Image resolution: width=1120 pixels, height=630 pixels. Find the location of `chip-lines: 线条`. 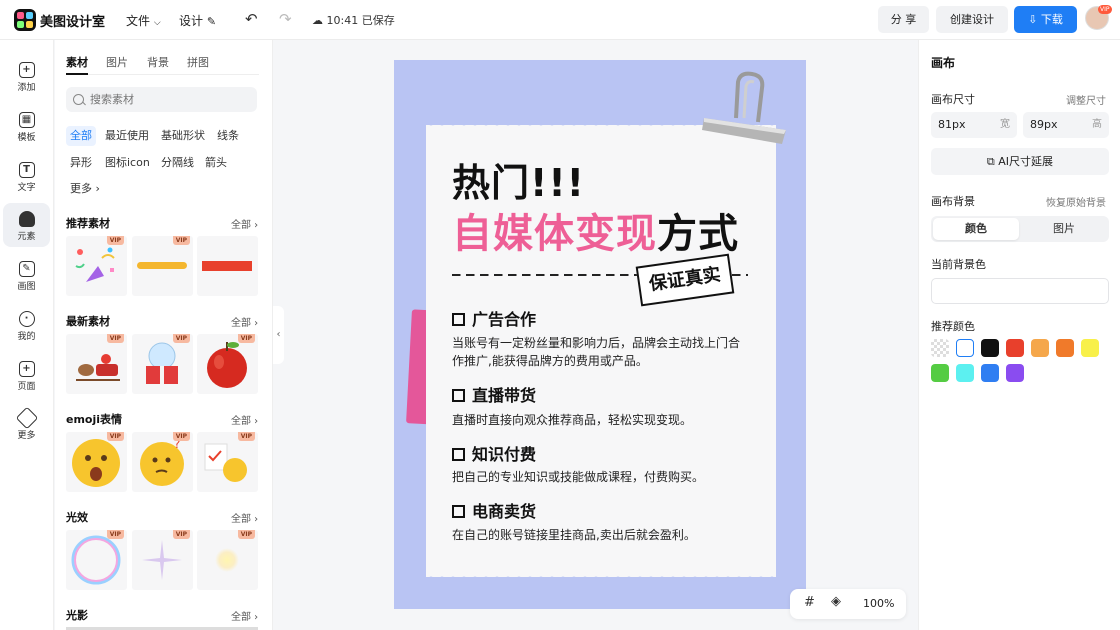

chip-lines: 线条 is located at coordinates (228, 136).